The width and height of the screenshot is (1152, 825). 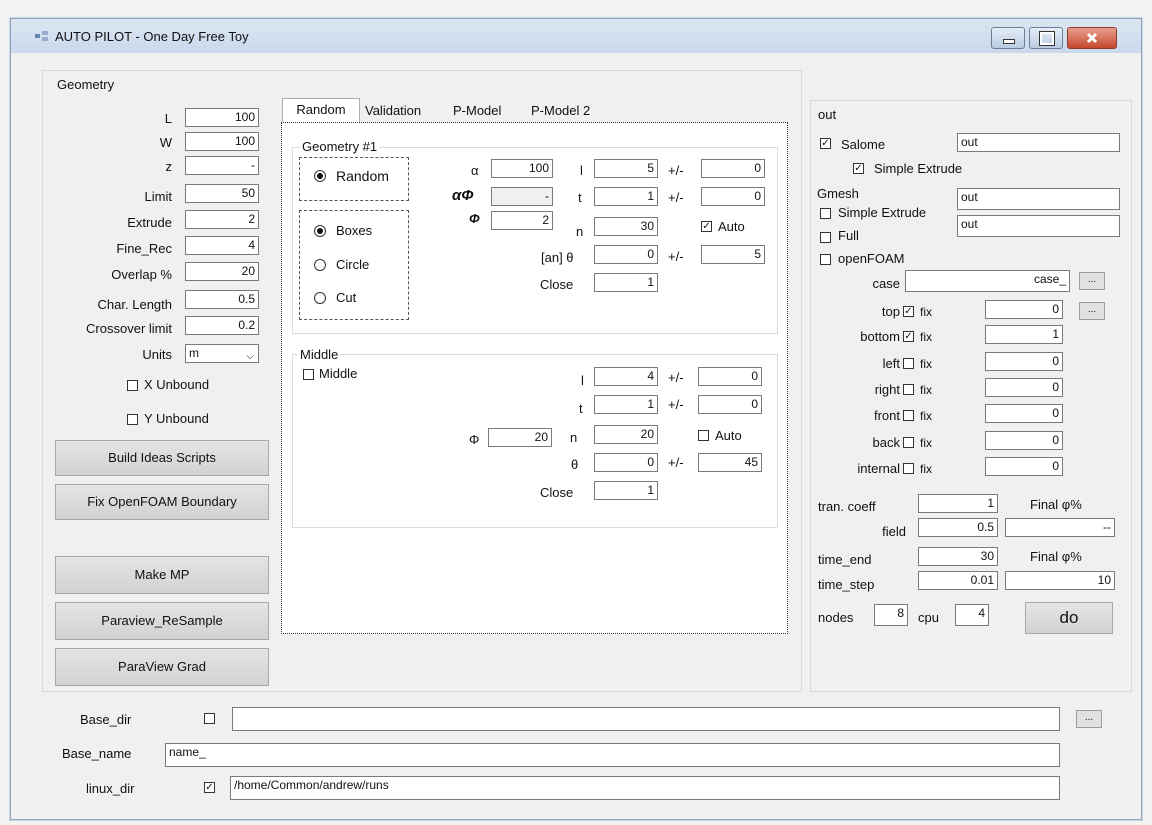 What do you see at coordinates (626, 196) in the screenshot?
I see `t-input: 1` at bounding box center [626, 196].